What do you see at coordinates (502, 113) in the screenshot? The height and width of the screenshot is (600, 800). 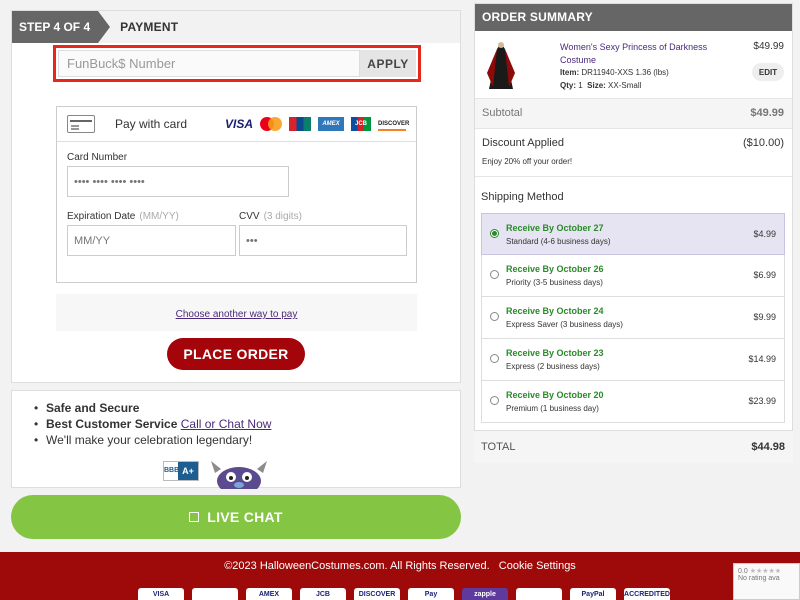 I see `subtotal-label: Subtotal` at bounding box center [502, 113].